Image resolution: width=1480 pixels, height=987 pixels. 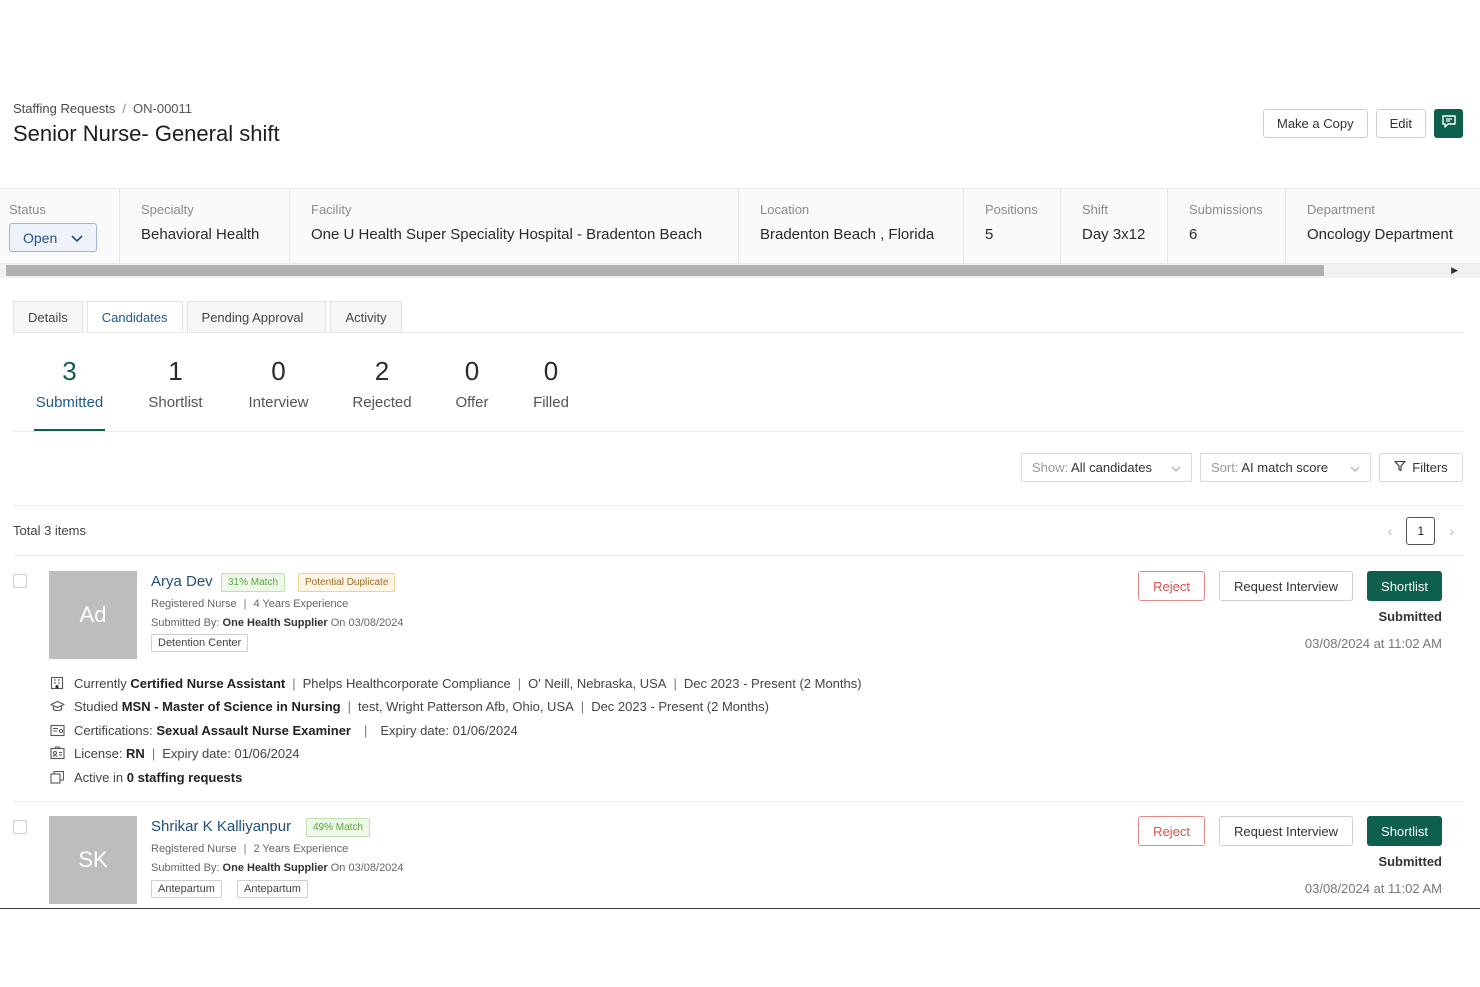 I want to click on stat-count: 1, so click(x=175, y=371).